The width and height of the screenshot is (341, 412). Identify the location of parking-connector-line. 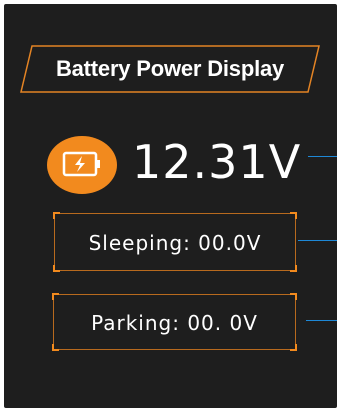
(321, 320).